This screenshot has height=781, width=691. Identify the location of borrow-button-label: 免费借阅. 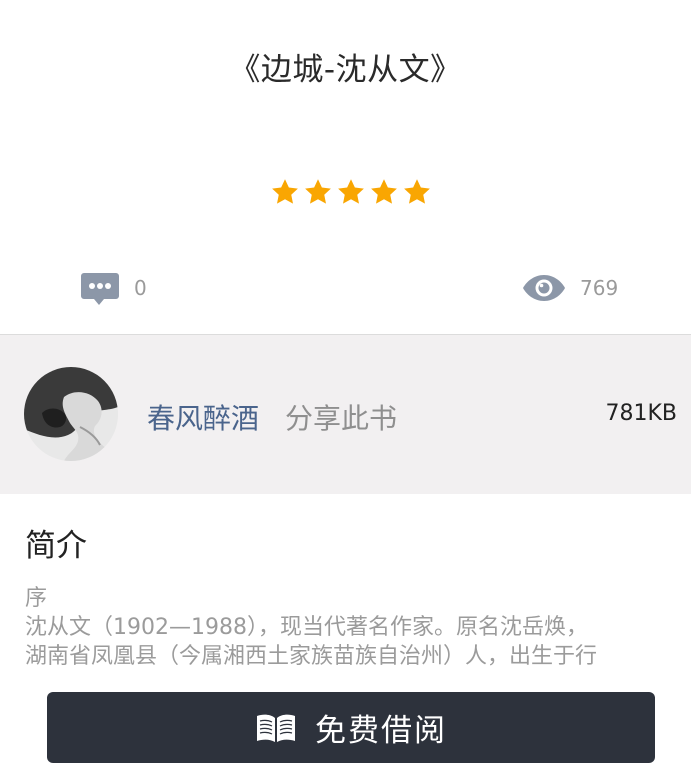
(381, 731).